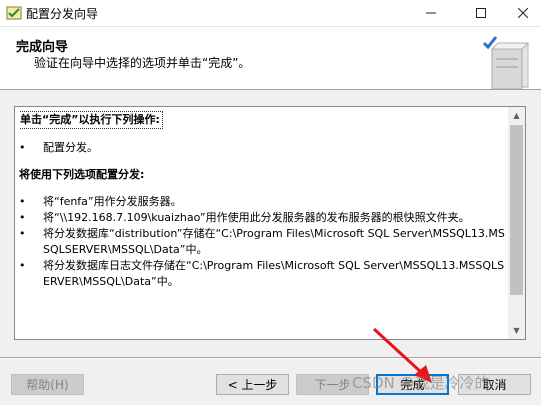 The height and width of the screenshot is (405, 541). What do you see at coordinates (252, 384) in the screenshot?
I see `back-button: < 上一步` at bounding box center [252, 384].